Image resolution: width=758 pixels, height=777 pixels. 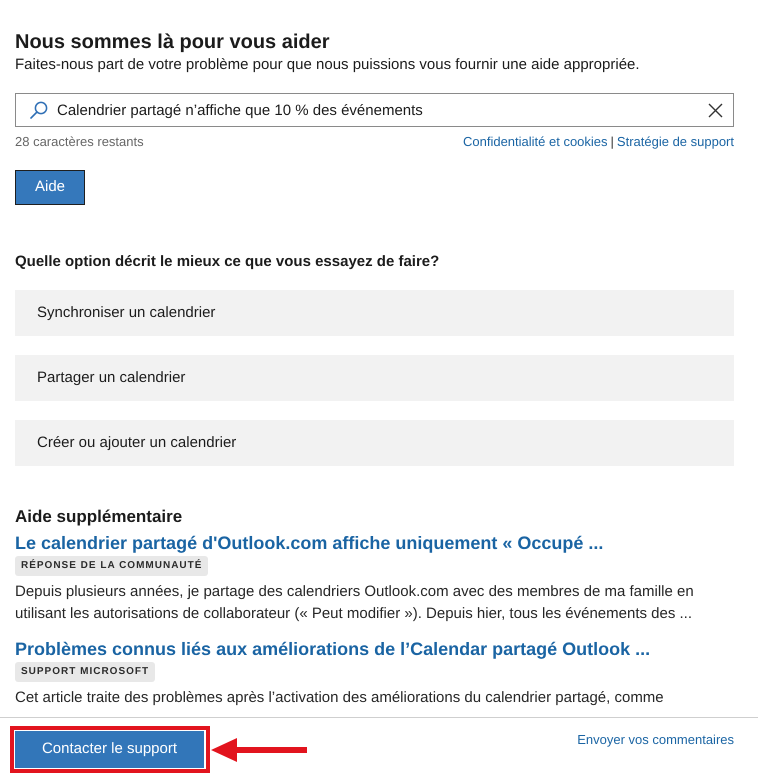 What do you see at coordinates (374, 443) in the screenshot?
I see `option-button: Créer ou ajouter un calendrier` at bounding box center [374, 443].